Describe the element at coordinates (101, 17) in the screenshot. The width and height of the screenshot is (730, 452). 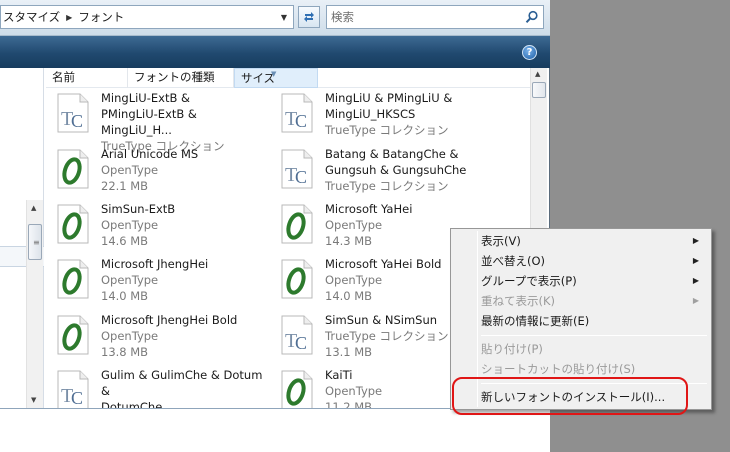
I see `breadcrumb-current: フォント` at that location.